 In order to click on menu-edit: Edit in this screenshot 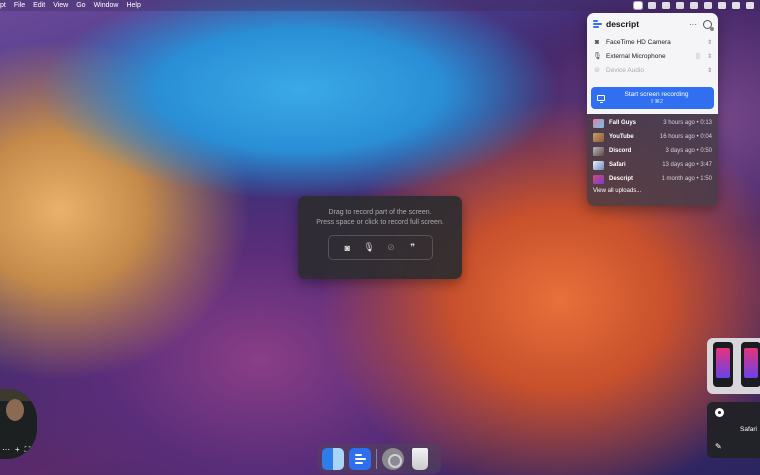, I will do `click(39, 5)`.